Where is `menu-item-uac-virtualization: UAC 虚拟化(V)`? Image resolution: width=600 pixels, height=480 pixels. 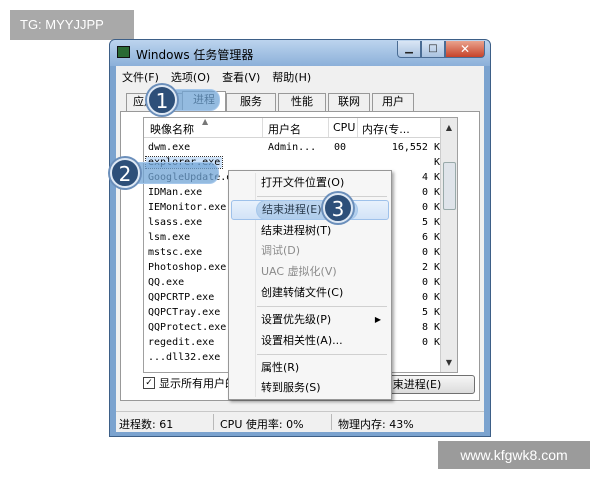
menu-item-uac-virtualization: UAC 虚拟化(V) is located at coordinates (310, 272).